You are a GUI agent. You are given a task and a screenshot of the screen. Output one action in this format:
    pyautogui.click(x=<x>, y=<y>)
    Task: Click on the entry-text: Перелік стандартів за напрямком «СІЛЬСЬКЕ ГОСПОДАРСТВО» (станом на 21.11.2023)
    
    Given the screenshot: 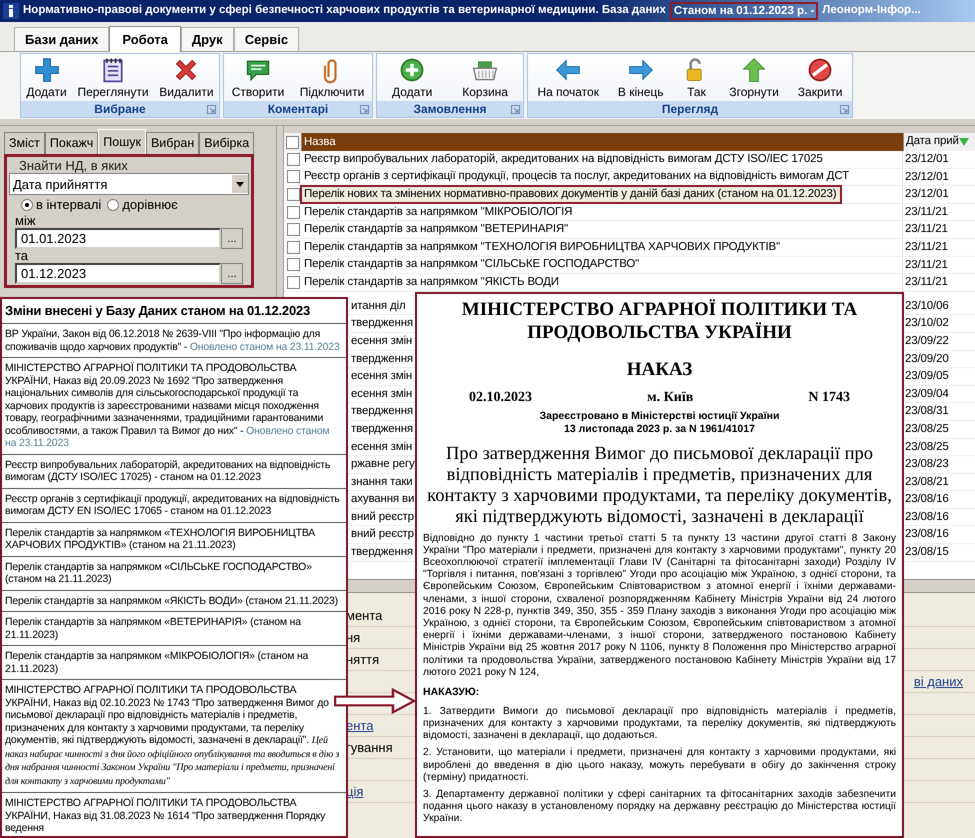 What is the action you would take?
    pyautogui.click(x=159, y=573)
    